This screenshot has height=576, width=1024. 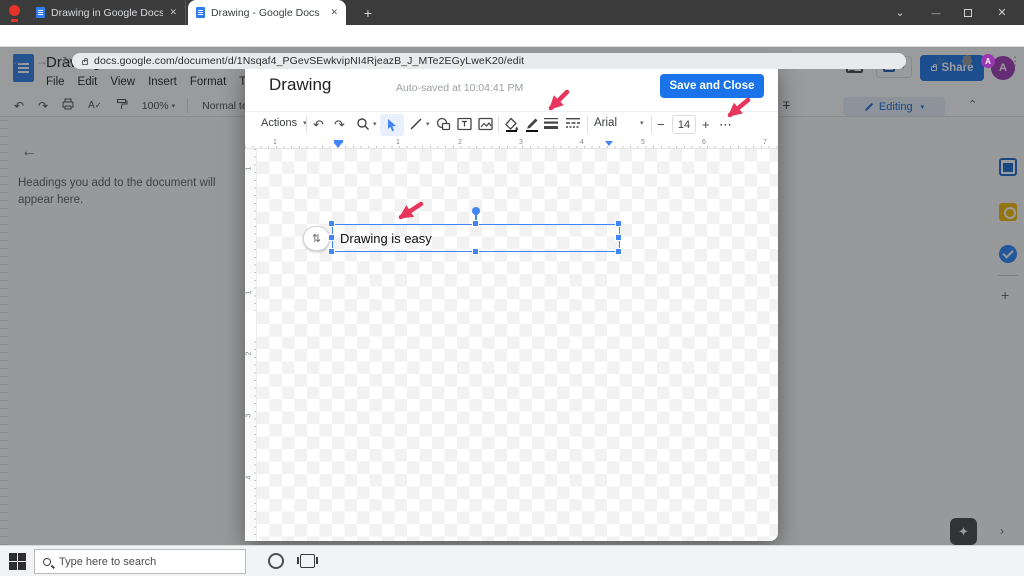 I want to click on taskbar-search-box: Type here to search, so click(x=140, y=561).